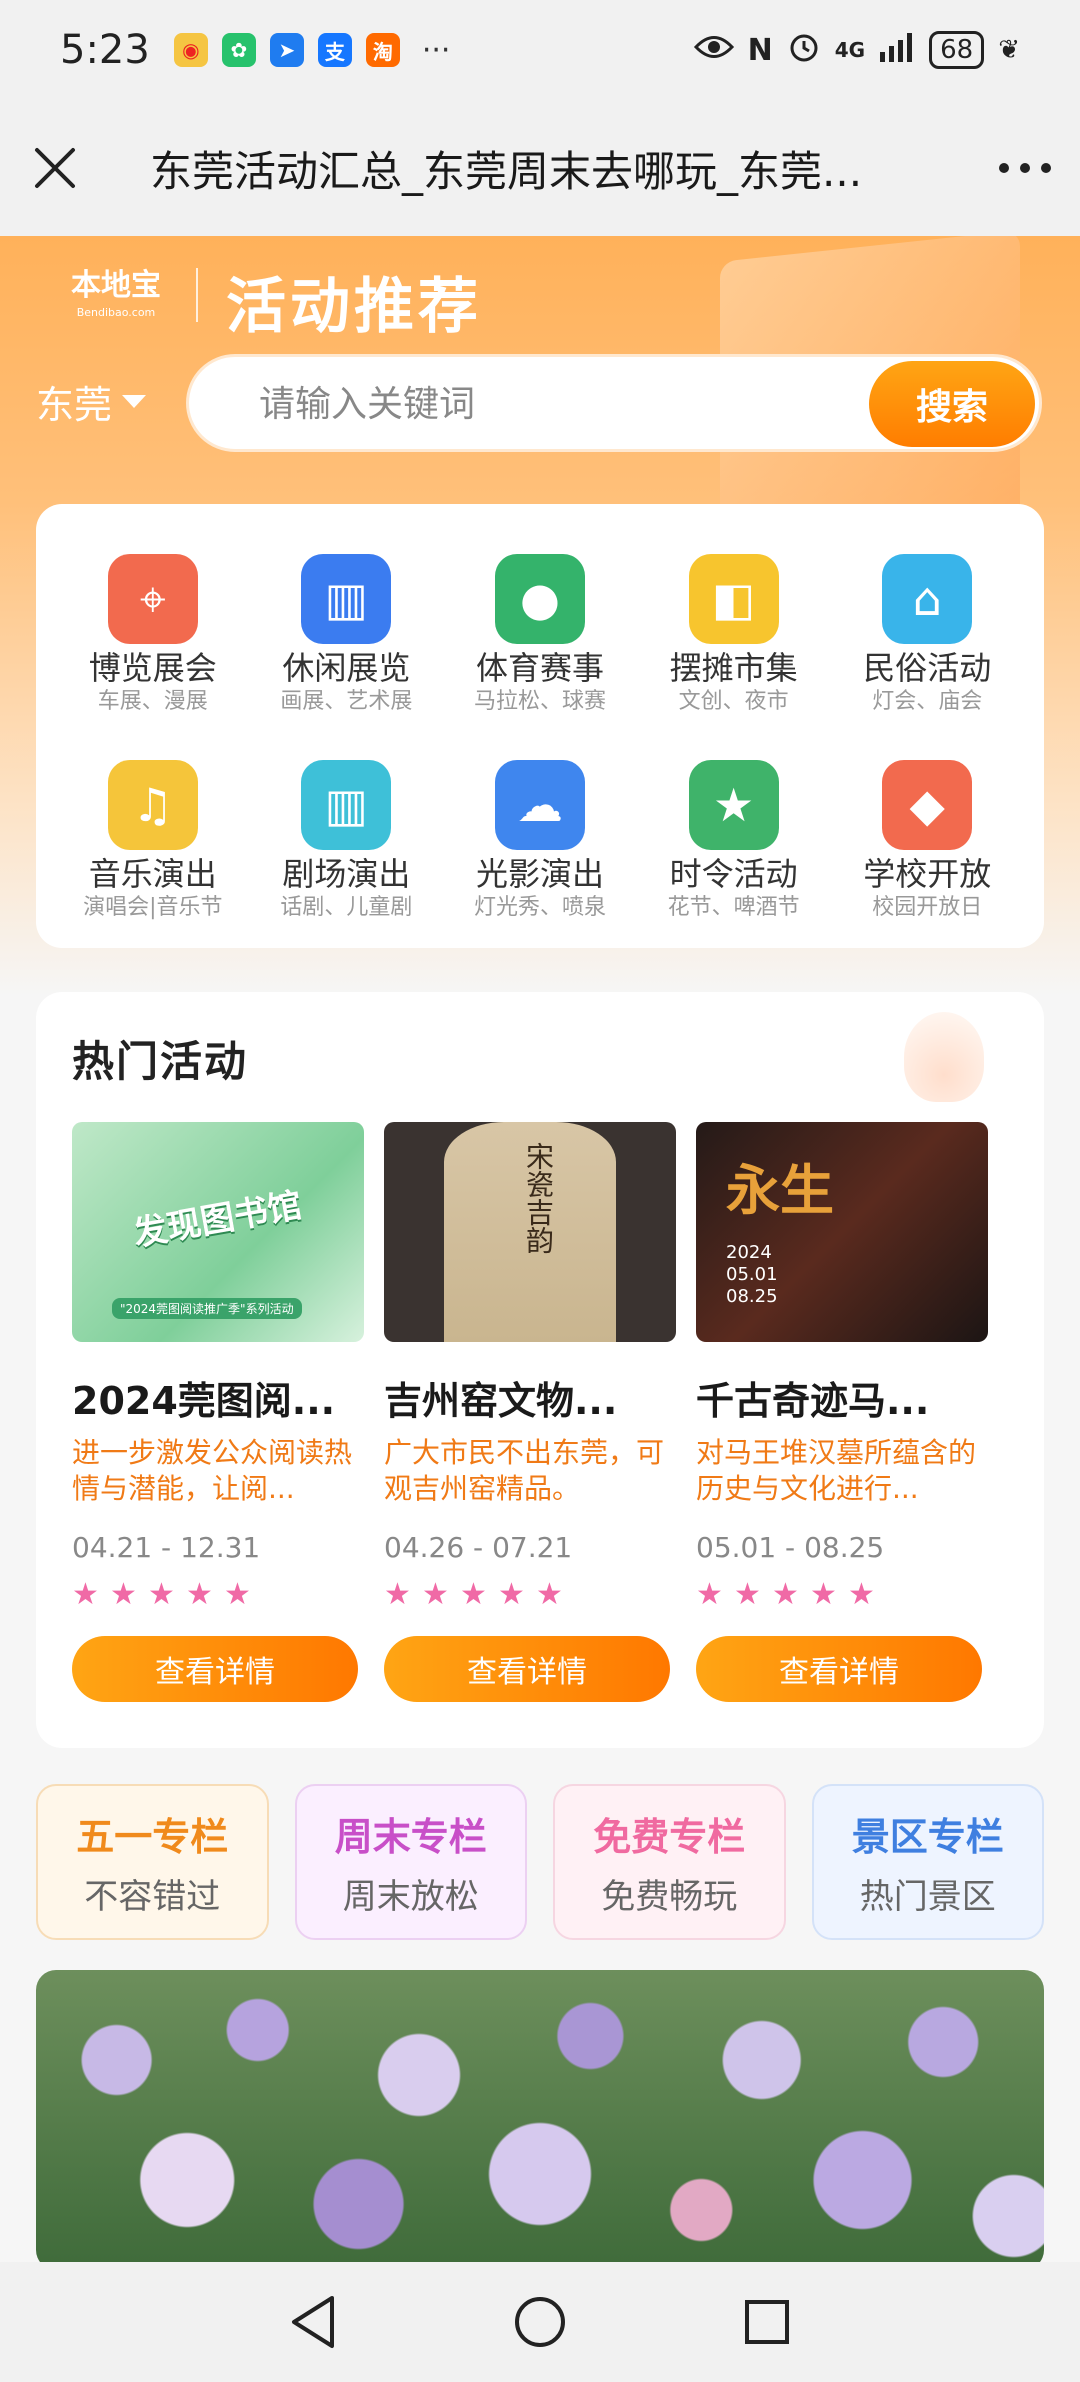 This screenshot has width=1080, height=2382. I want to click on activity-description: 广大市民不出东莞，可观吉州窑精品。, so click(524, 1470).